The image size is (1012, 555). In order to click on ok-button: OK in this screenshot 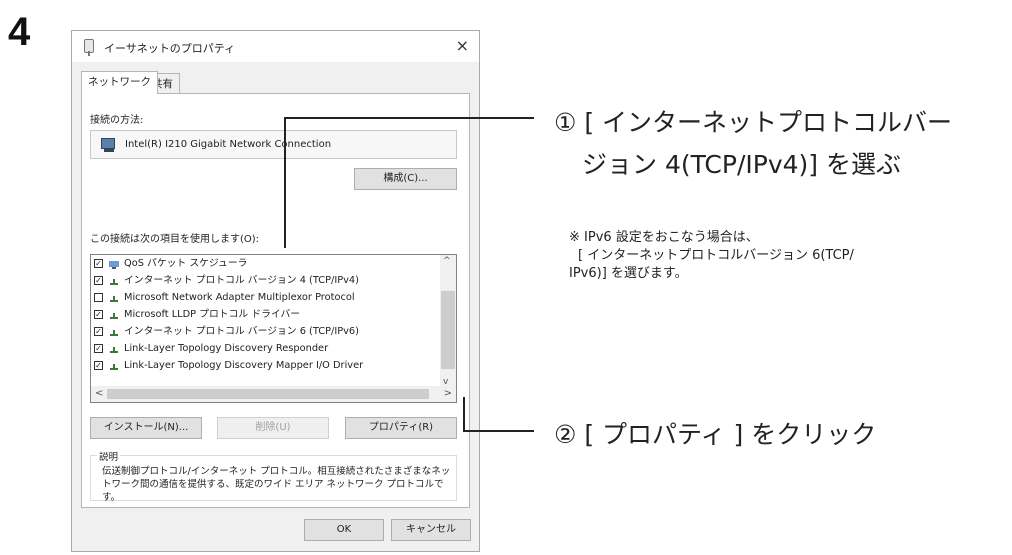, I will do `click(344, 530)`.